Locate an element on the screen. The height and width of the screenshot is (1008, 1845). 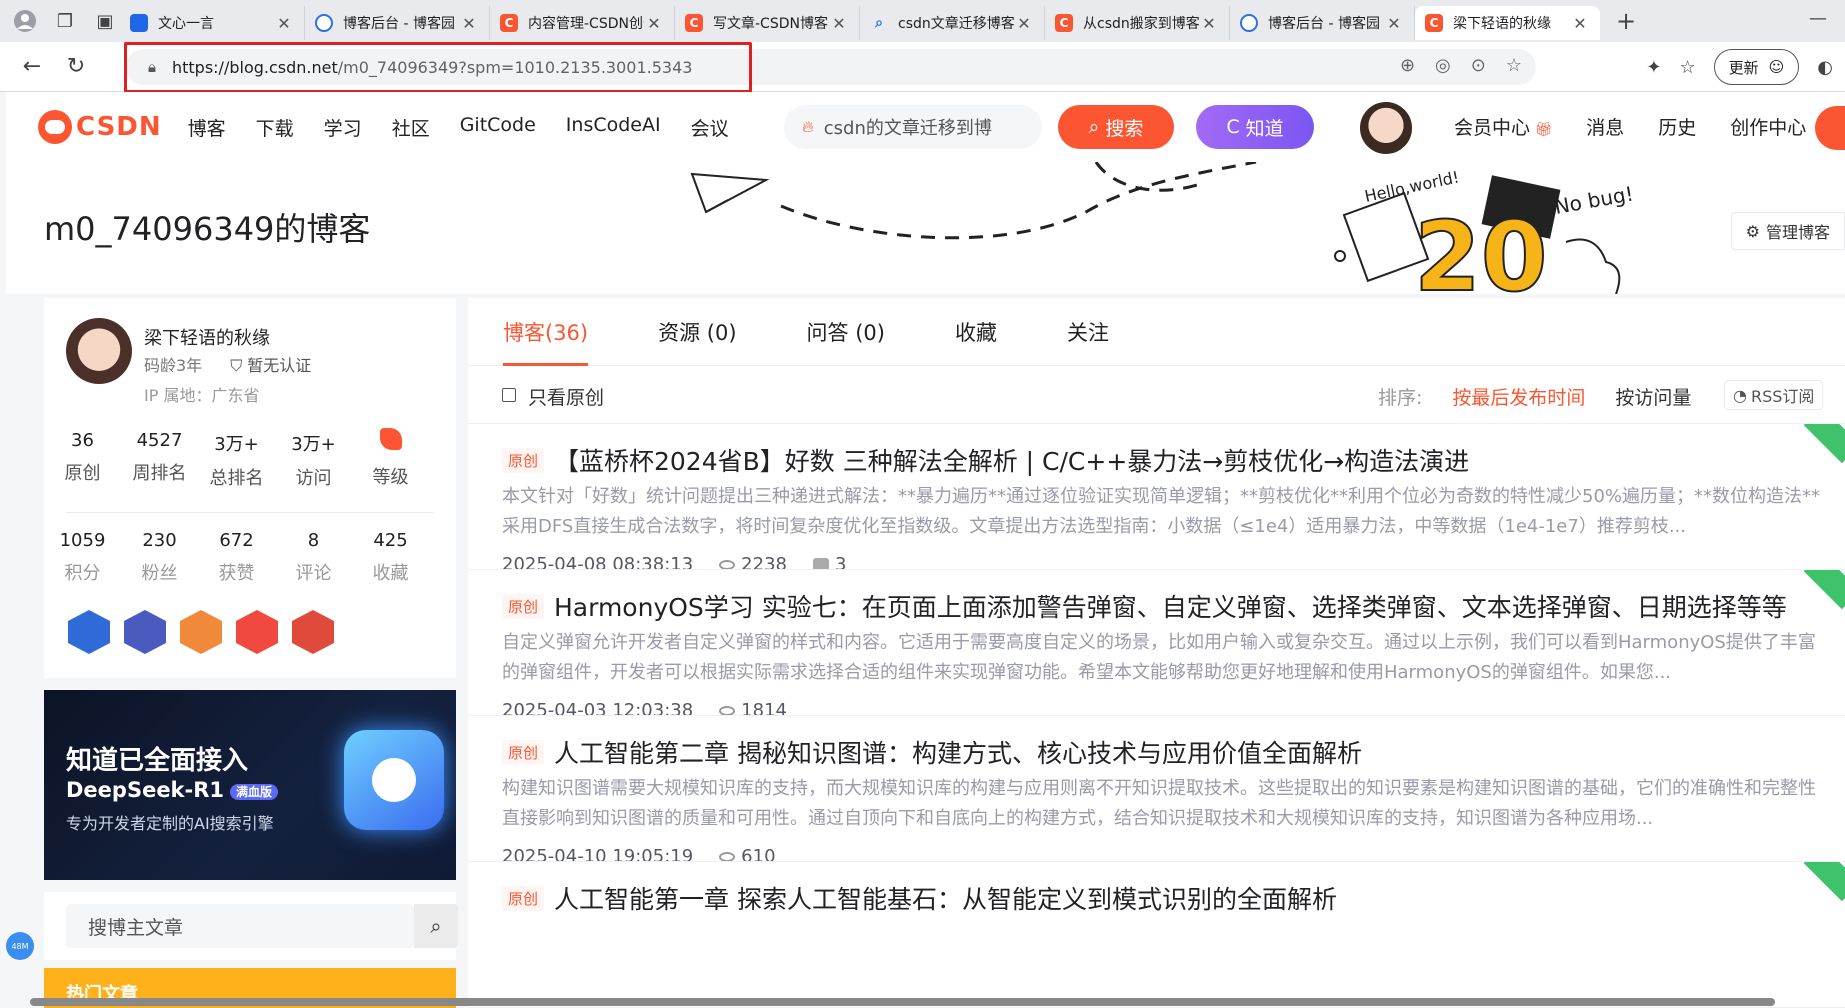
browser-tab: C 梁下轻语的秋缘 ✕ is located at coordinates (1507, 23).